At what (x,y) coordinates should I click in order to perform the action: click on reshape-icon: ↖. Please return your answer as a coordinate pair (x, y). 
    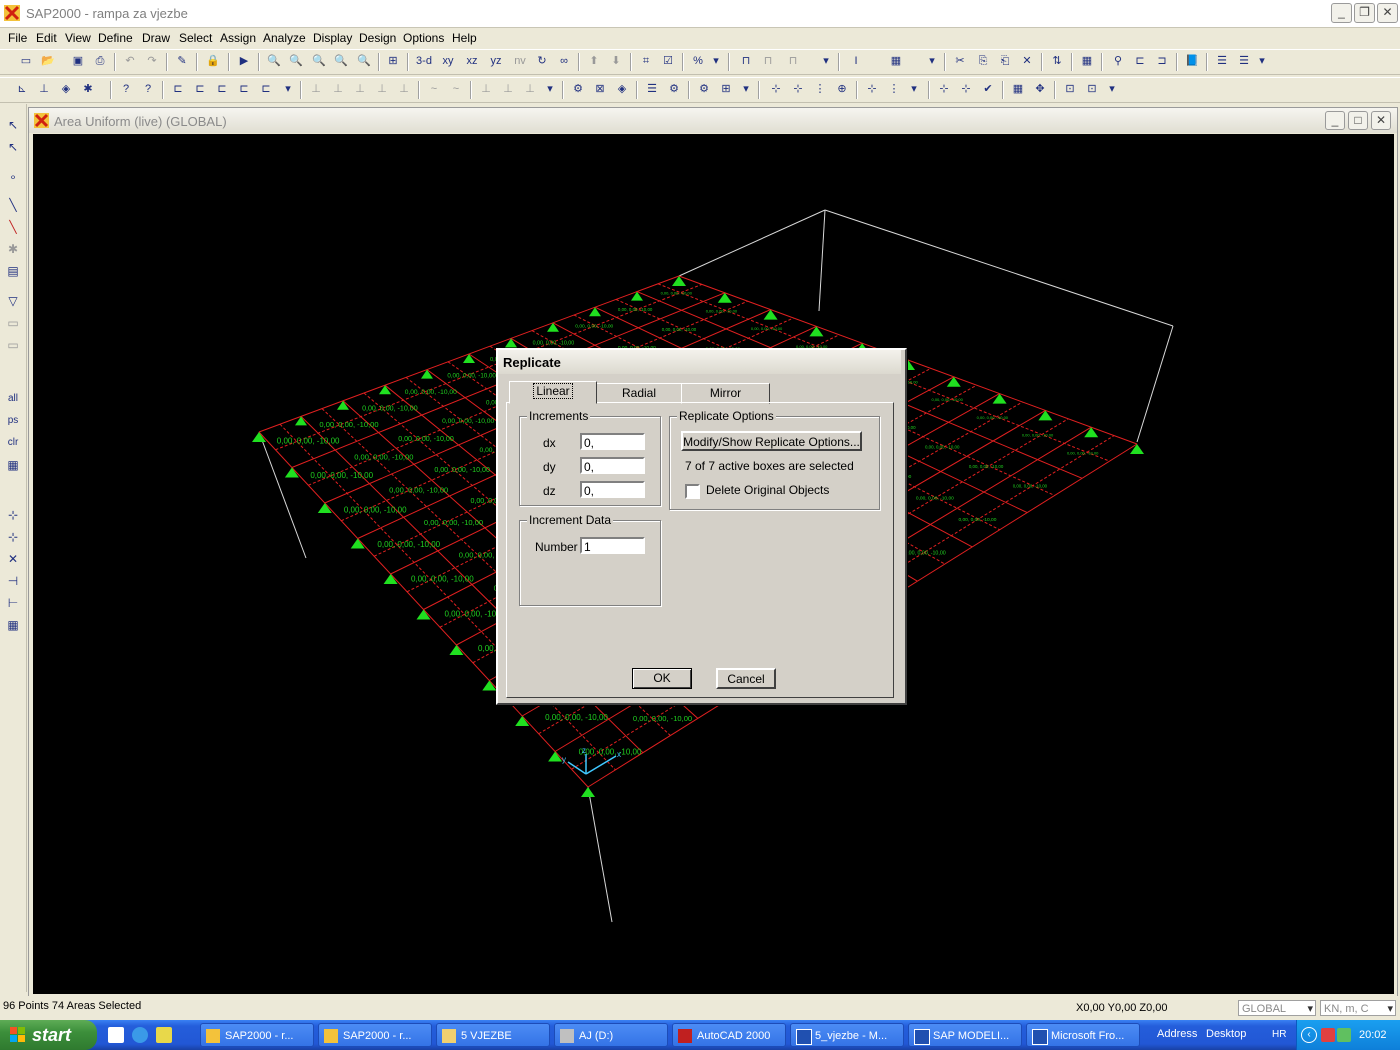
    Looking at the image, I should click on (13, 147).